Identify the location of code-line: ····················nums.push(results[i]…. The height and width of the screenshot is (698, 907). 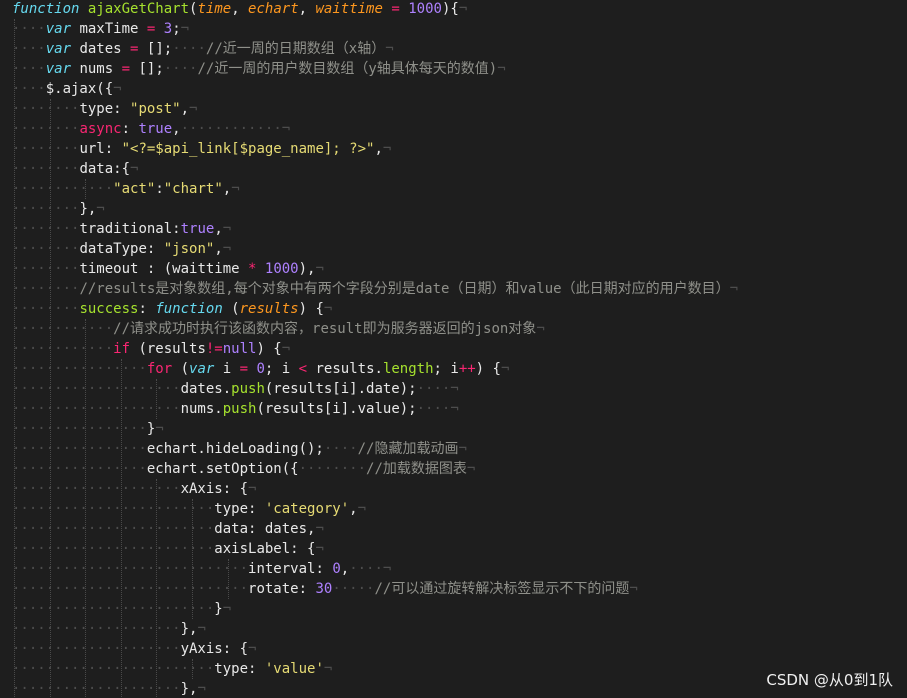
(235, 409).